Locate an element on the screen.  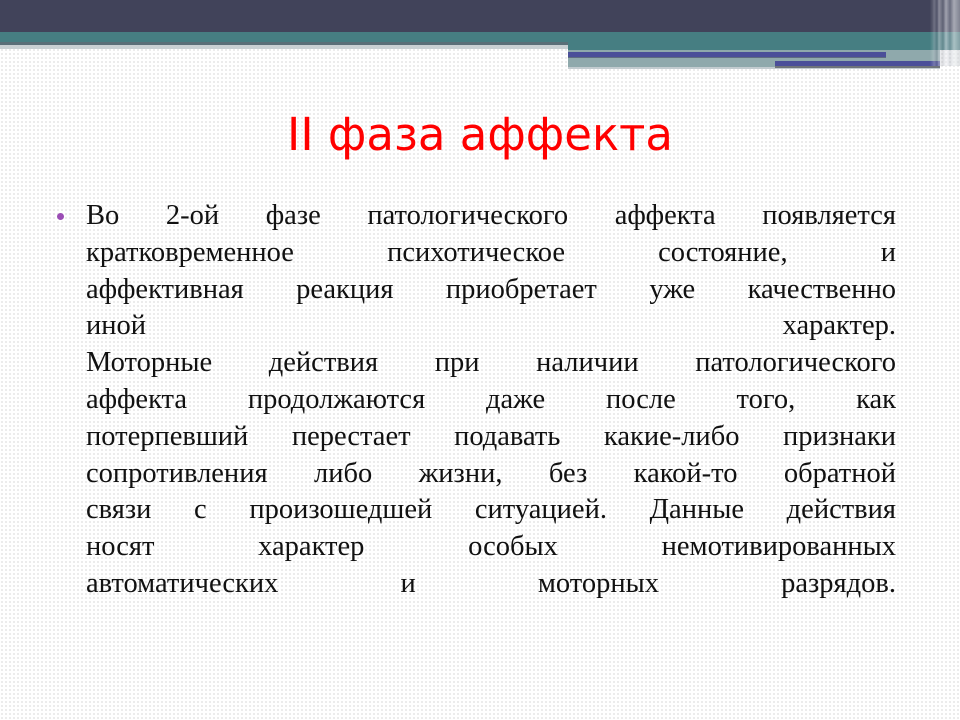
header-accent-line-upper-shadow is located at coordinates (727, 57).